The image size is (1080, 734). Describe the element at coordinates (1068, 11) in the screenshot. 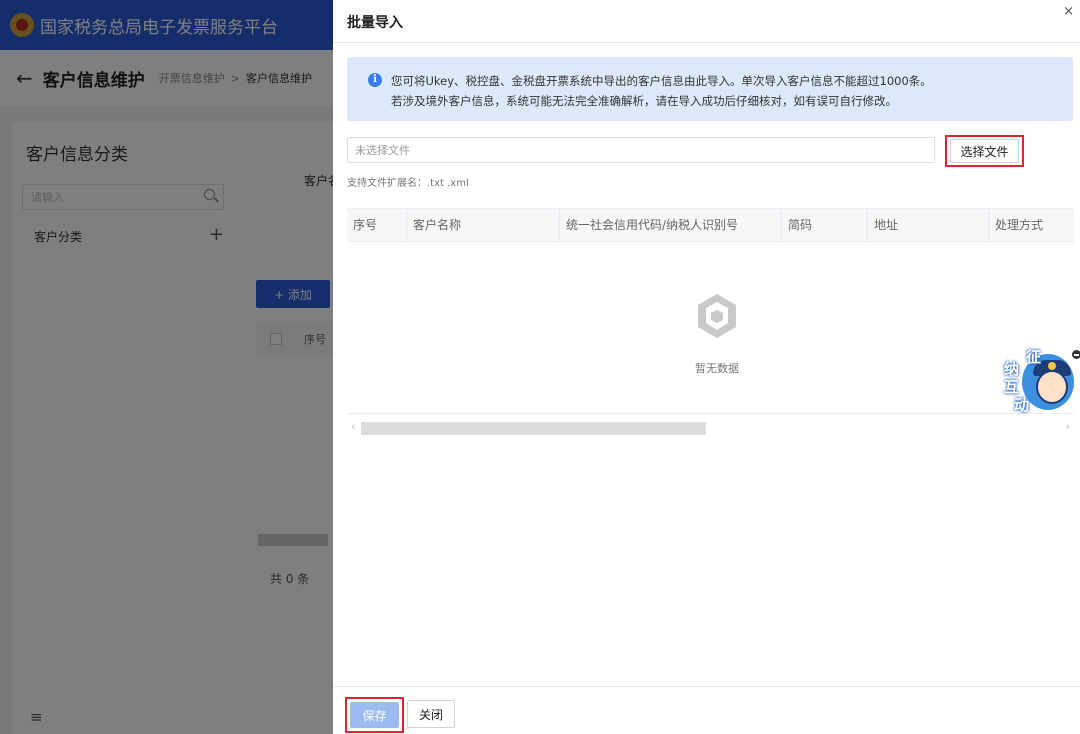

I see `close-icon: ×` at that location.